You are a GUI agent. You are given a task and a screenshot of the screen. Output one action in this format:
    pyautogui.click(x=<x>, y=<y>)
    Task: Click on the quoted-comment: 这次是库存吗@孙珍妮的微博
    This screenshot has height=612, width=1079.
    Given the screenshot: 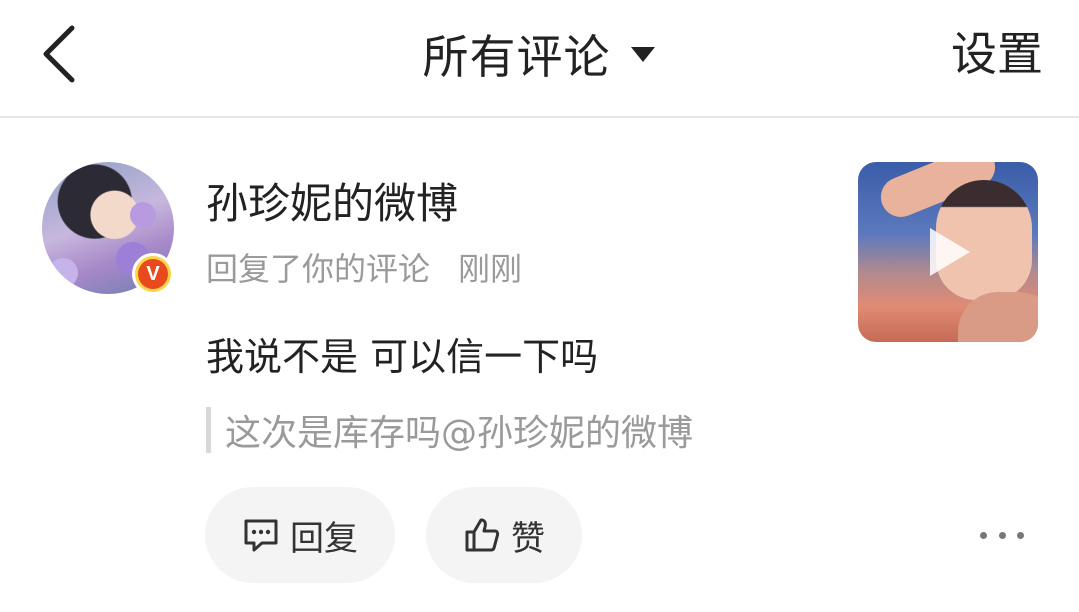 What is the action you would take?
    pyautogui.click(x=449, y=430)
    